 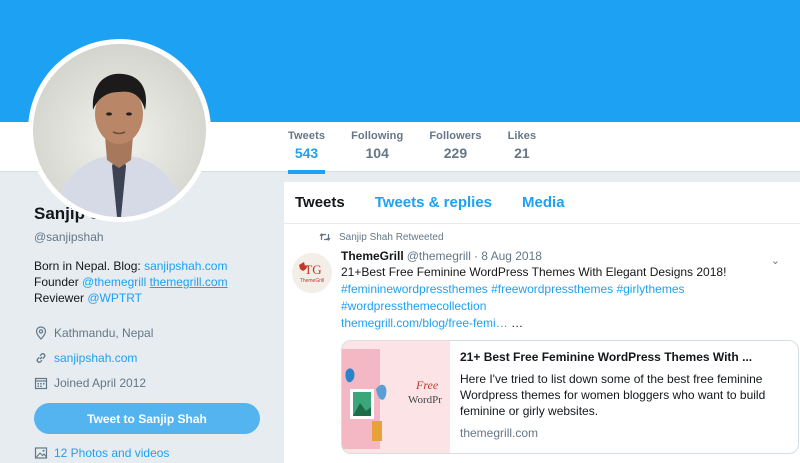 I want to click on timeline-tabs: Tweets Tweets & replies Media, so click(x=542, y=203).